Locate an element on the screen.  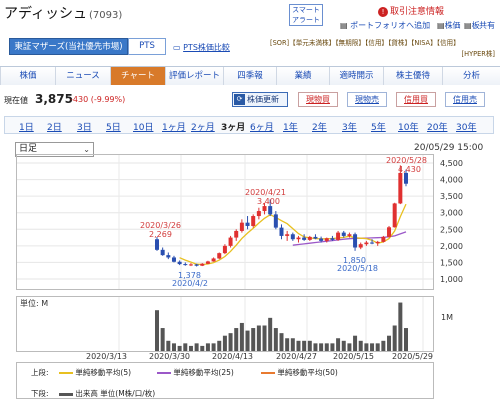
x-tick-3: 2020/4/13 is located at coordinates (233, 356).